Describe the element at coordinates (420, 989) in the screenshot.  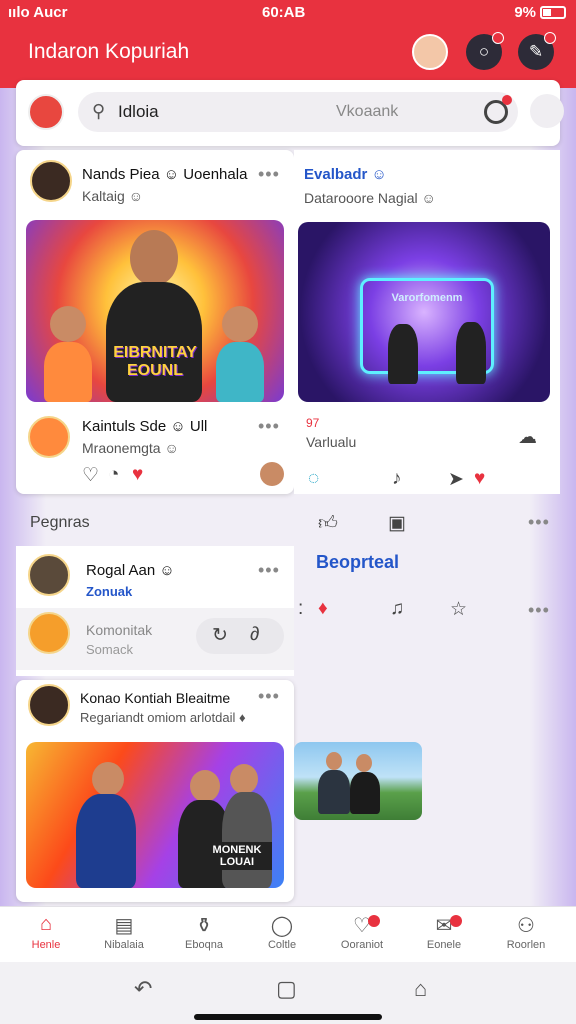
I see `recents-icon: ⌂` at that location.